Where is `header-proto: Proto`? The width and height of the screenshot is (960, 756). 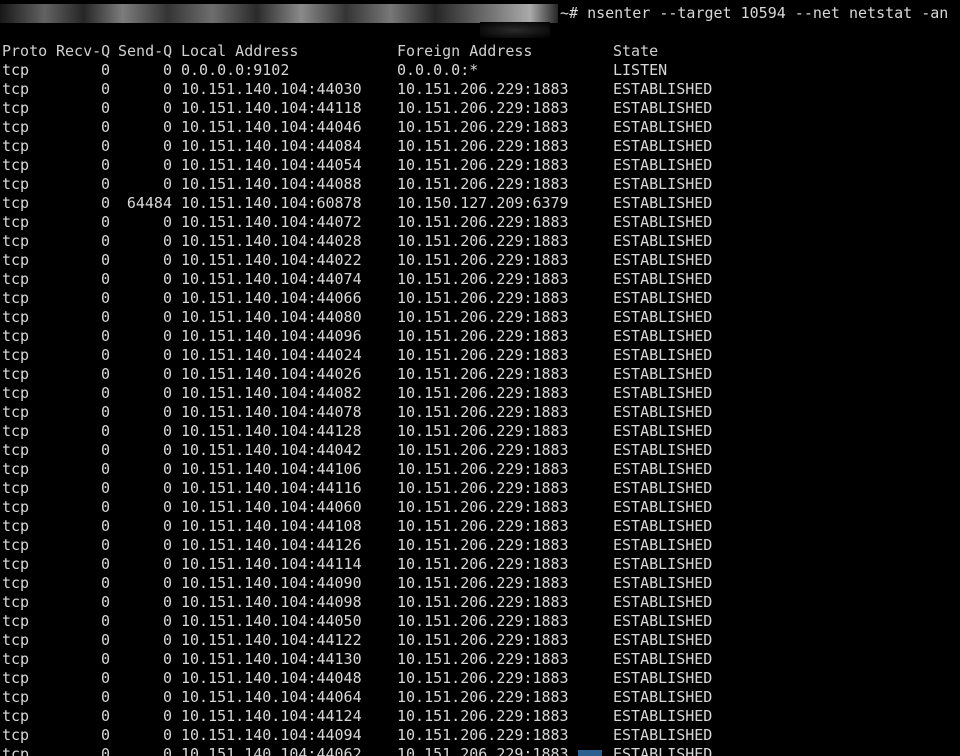 header-proto: Proto is located at coordinates (25, 51).